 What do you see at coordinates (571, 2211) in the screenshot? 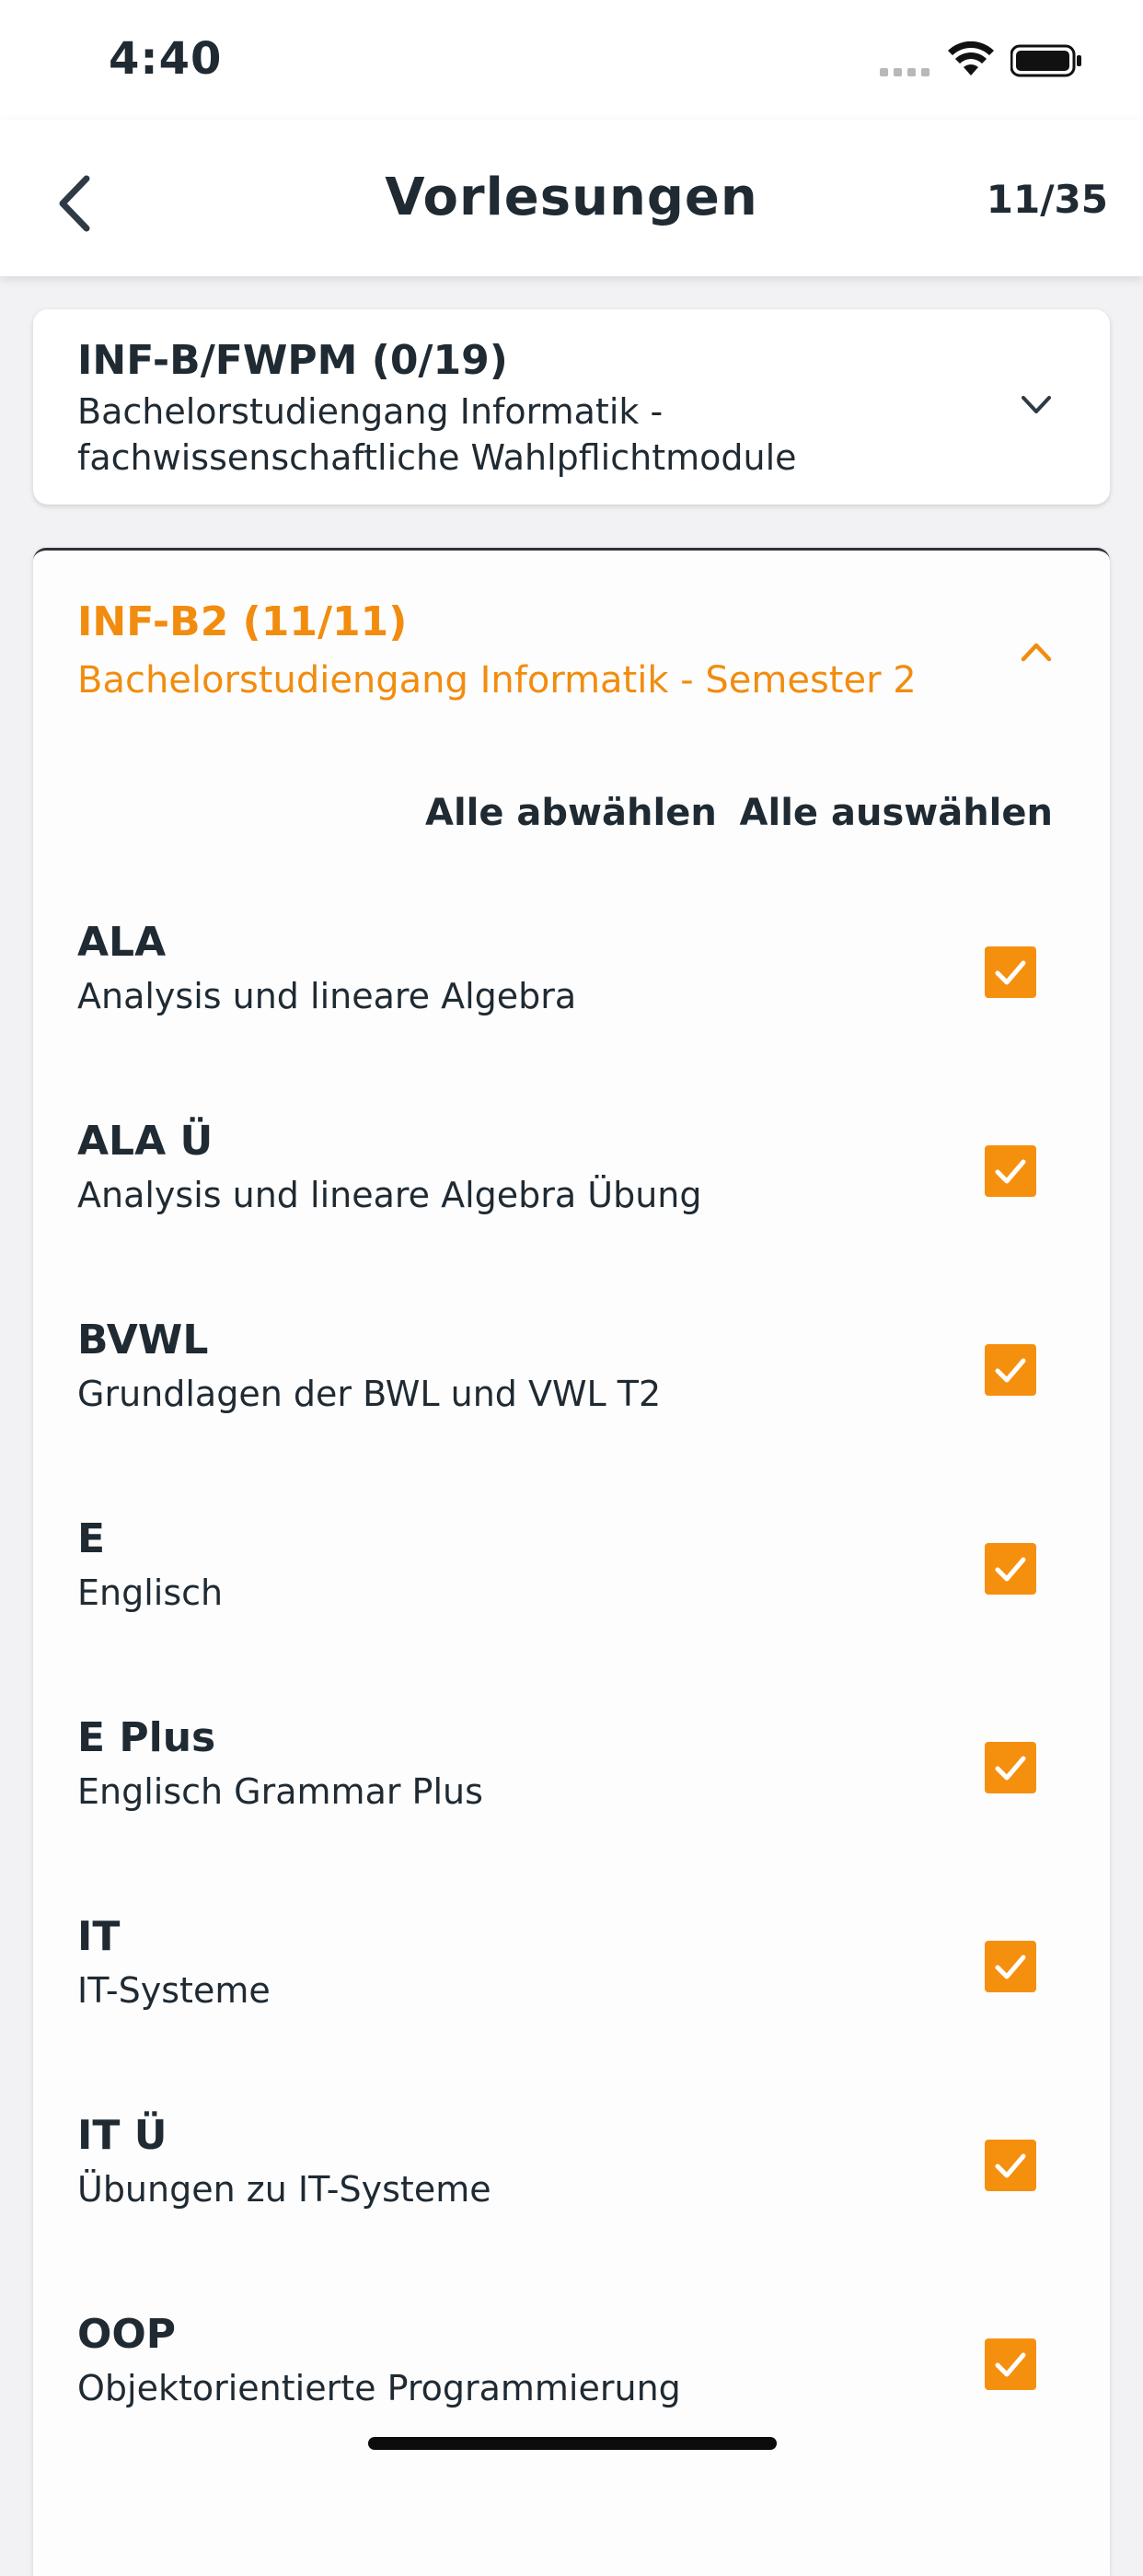
I see `course-item: IT Ü Übungen zu IT-Systeme` at bounding box center [571, 2211].